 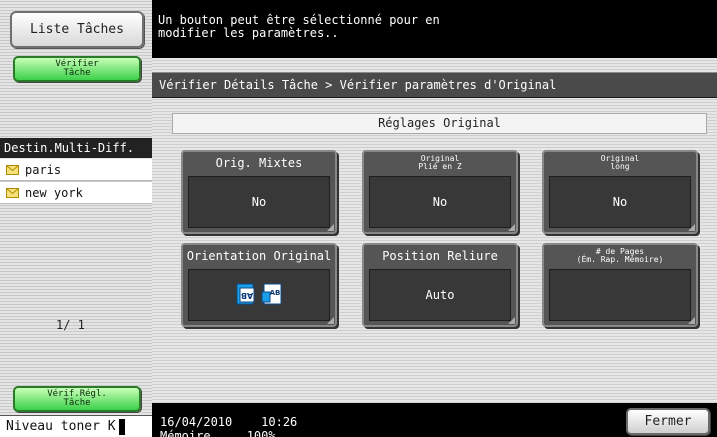 I want to click on section-title: Réglages Original, so click(x=439, y=123).